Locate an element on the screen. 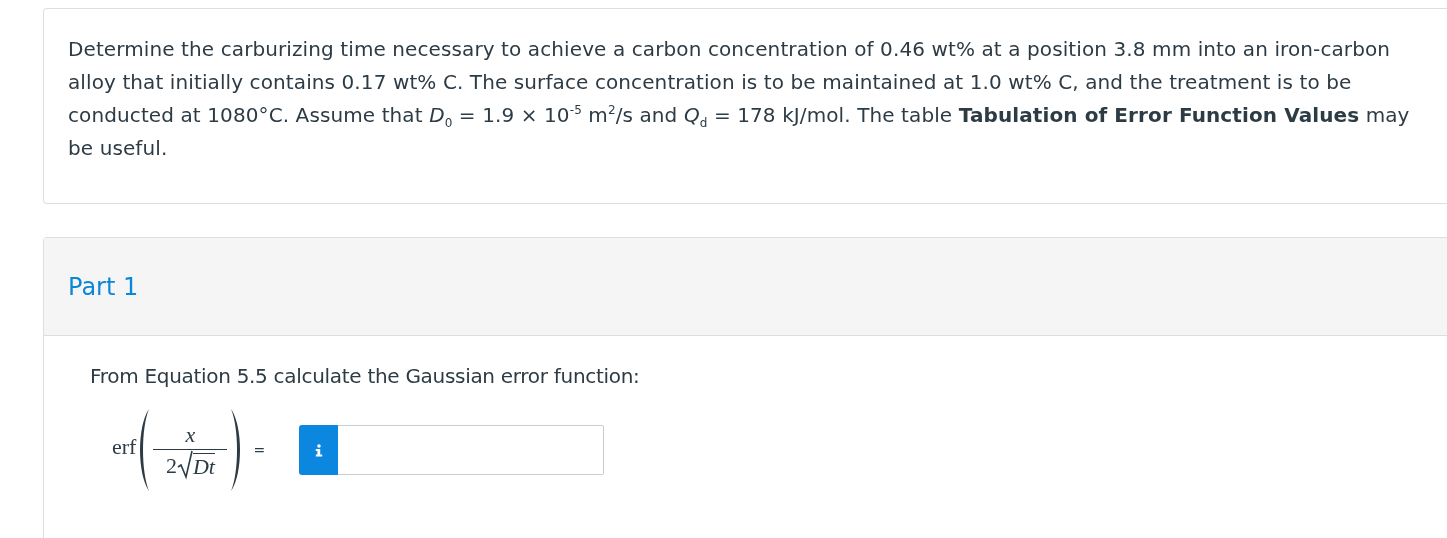  answer-field is located at coordinates (471, 450).